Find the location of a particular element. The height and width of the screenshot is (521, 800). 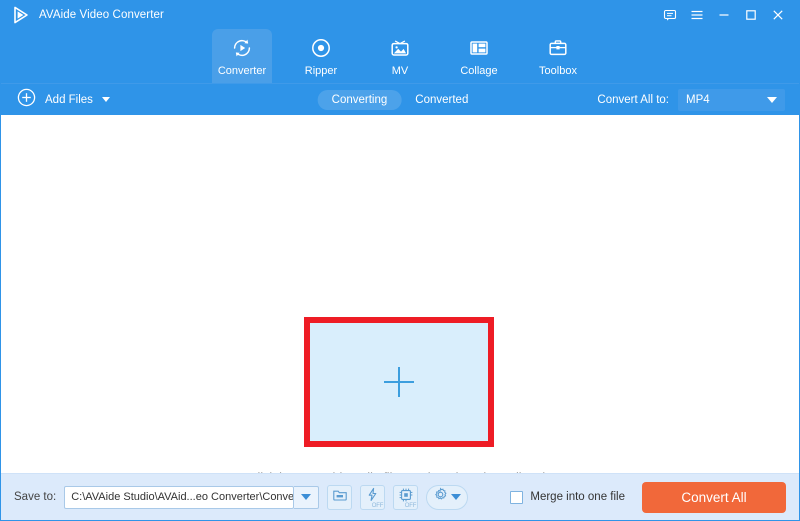

gear-icon is located at coordinates (440, 497).